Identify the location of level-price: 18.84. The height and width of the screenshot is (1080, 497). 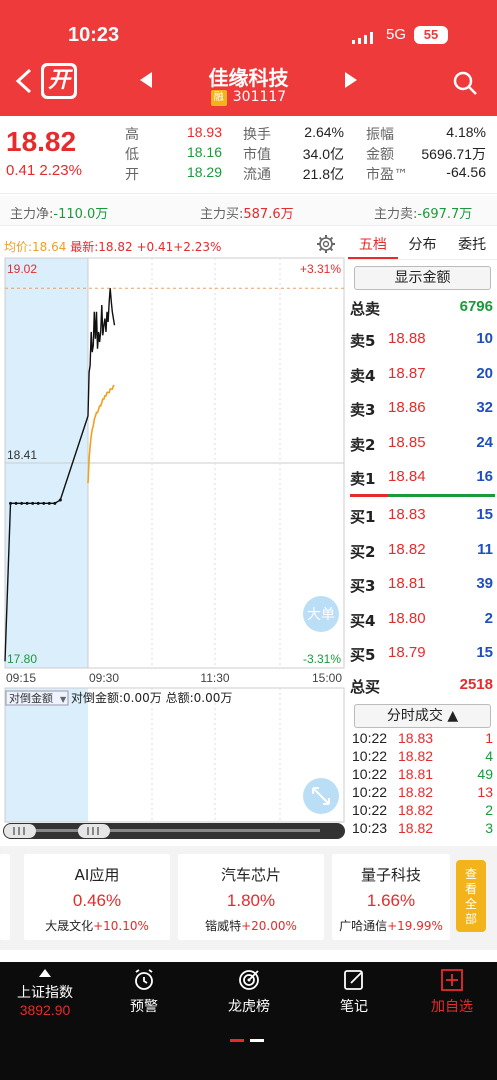
(407, 476).